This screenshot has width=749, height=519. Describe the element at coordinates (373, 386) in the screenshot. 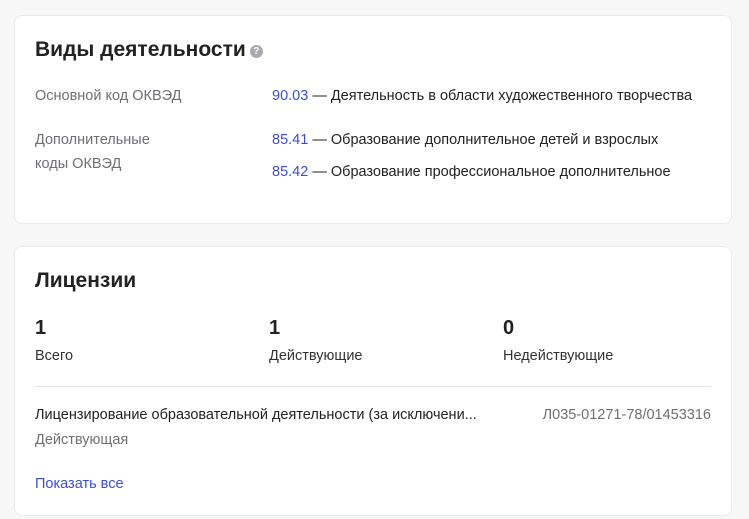

I see `divider` at that location.